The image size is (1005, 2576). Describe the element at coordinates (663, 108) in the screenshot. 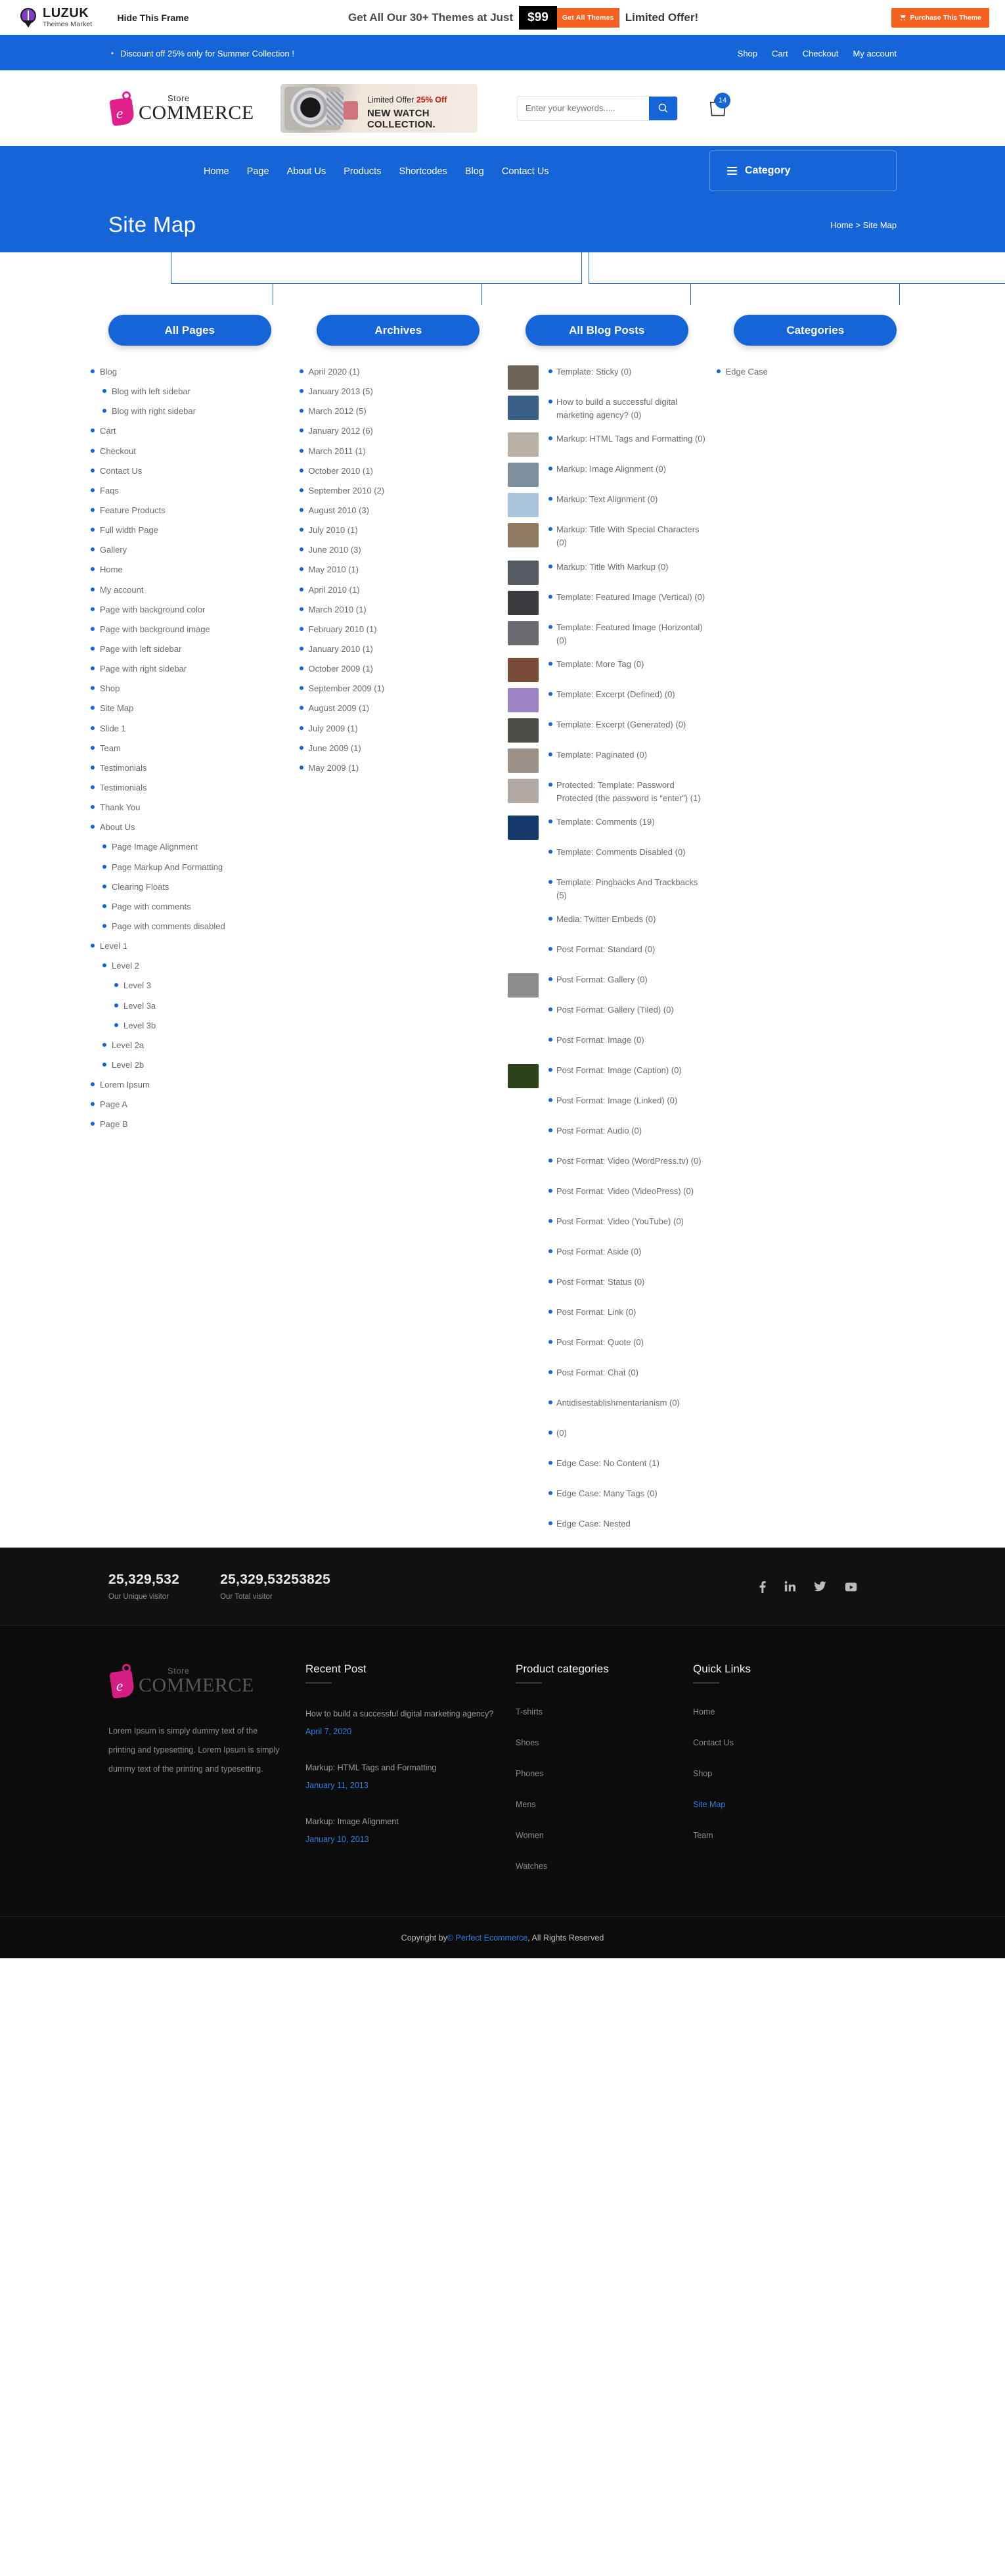

I see `search-button` at that location.